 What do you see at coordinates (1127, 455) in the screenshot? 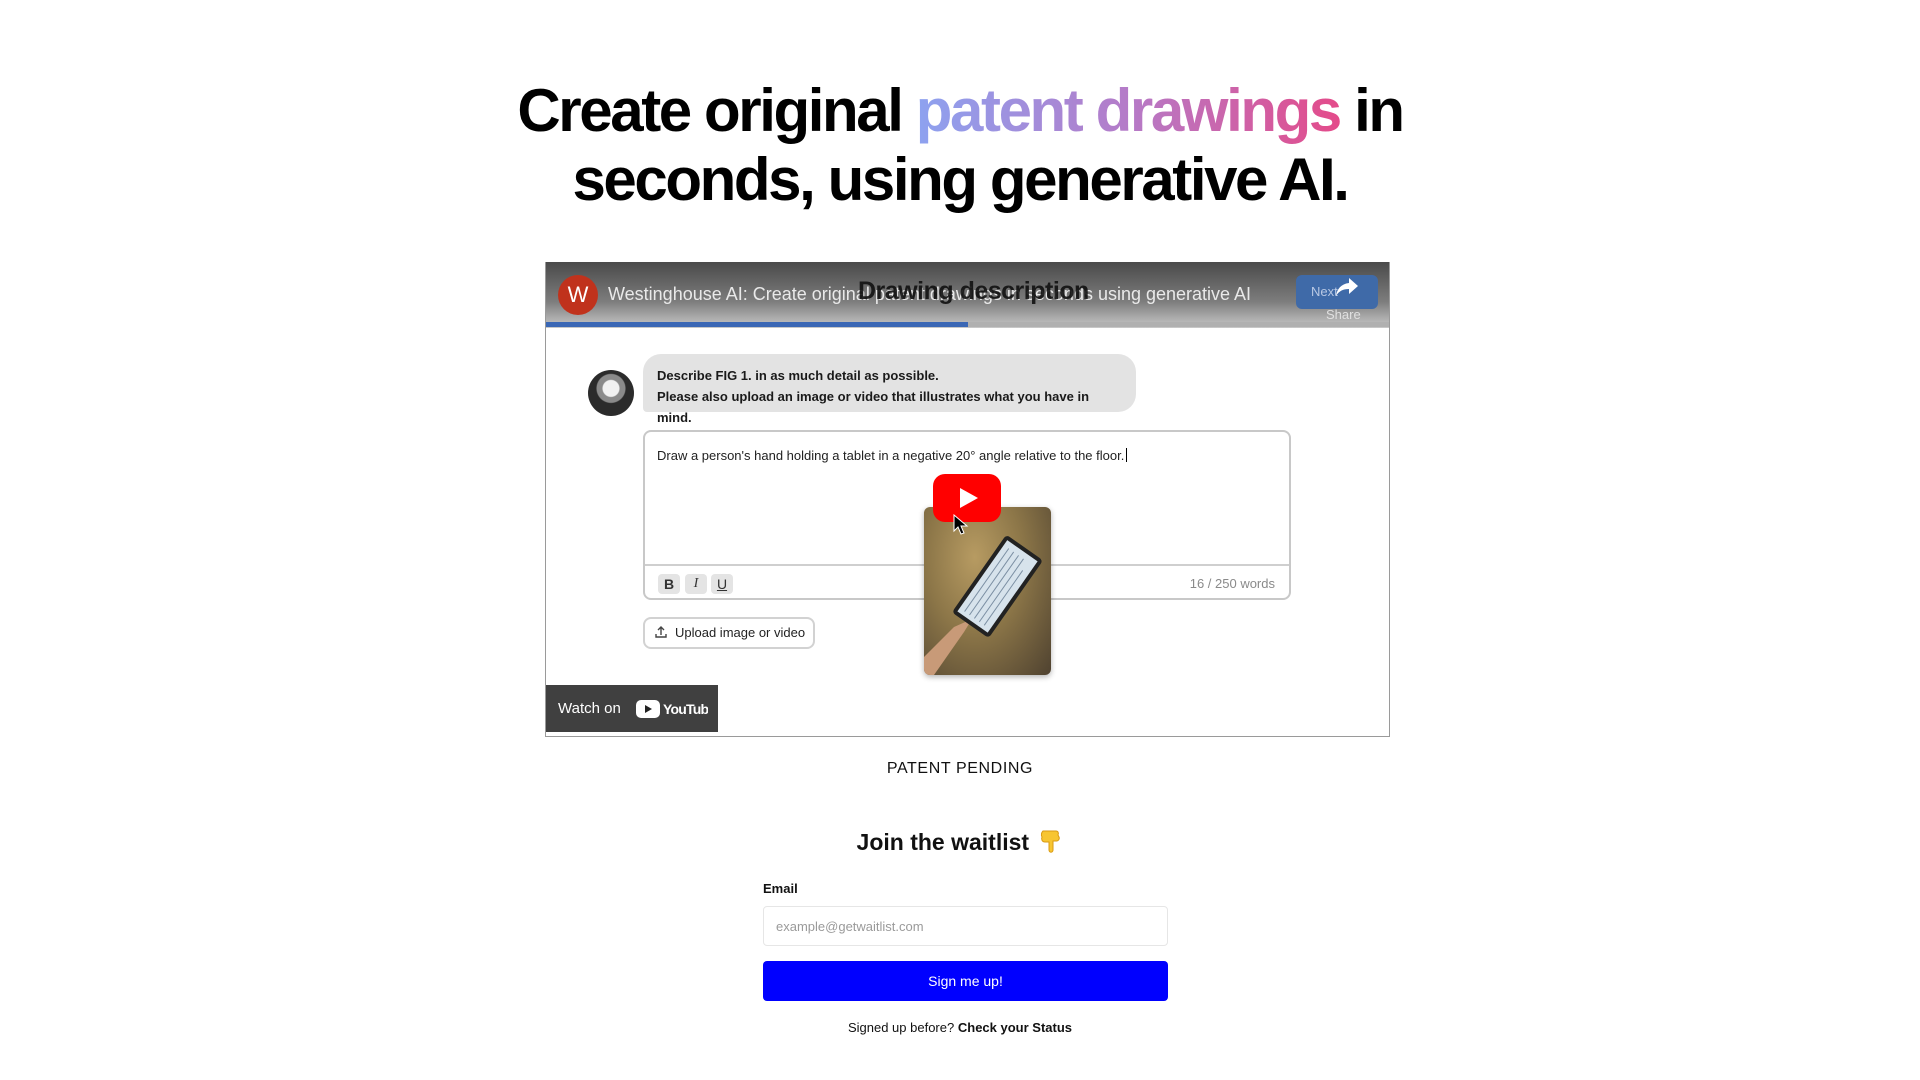
I see `text-caret` at bounding box center [1127, 455].